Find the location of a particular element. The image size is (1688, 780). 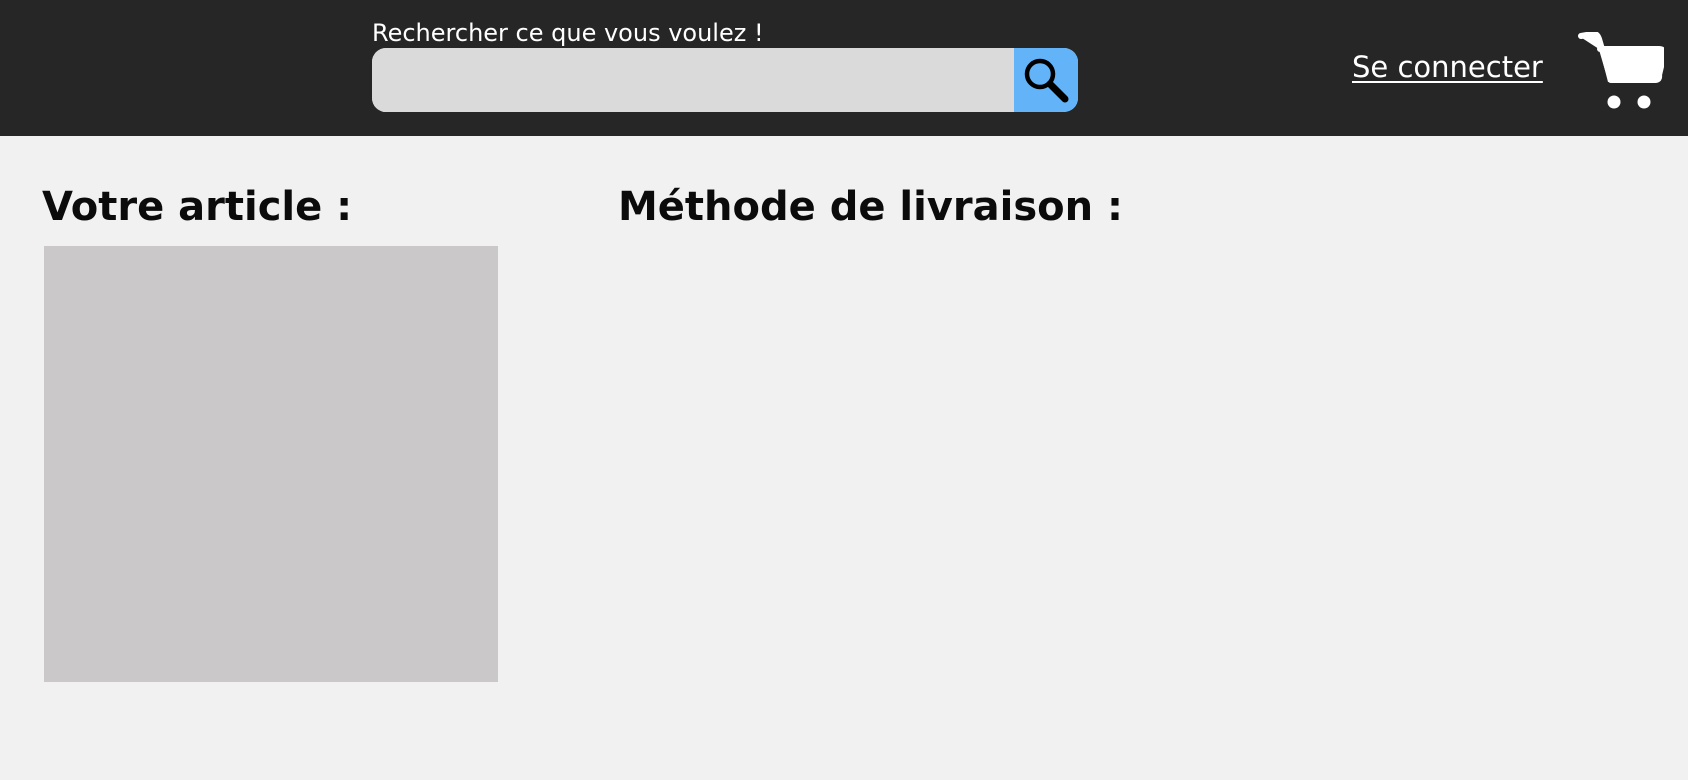

cart-icon is located at coordinates (1621, 70).